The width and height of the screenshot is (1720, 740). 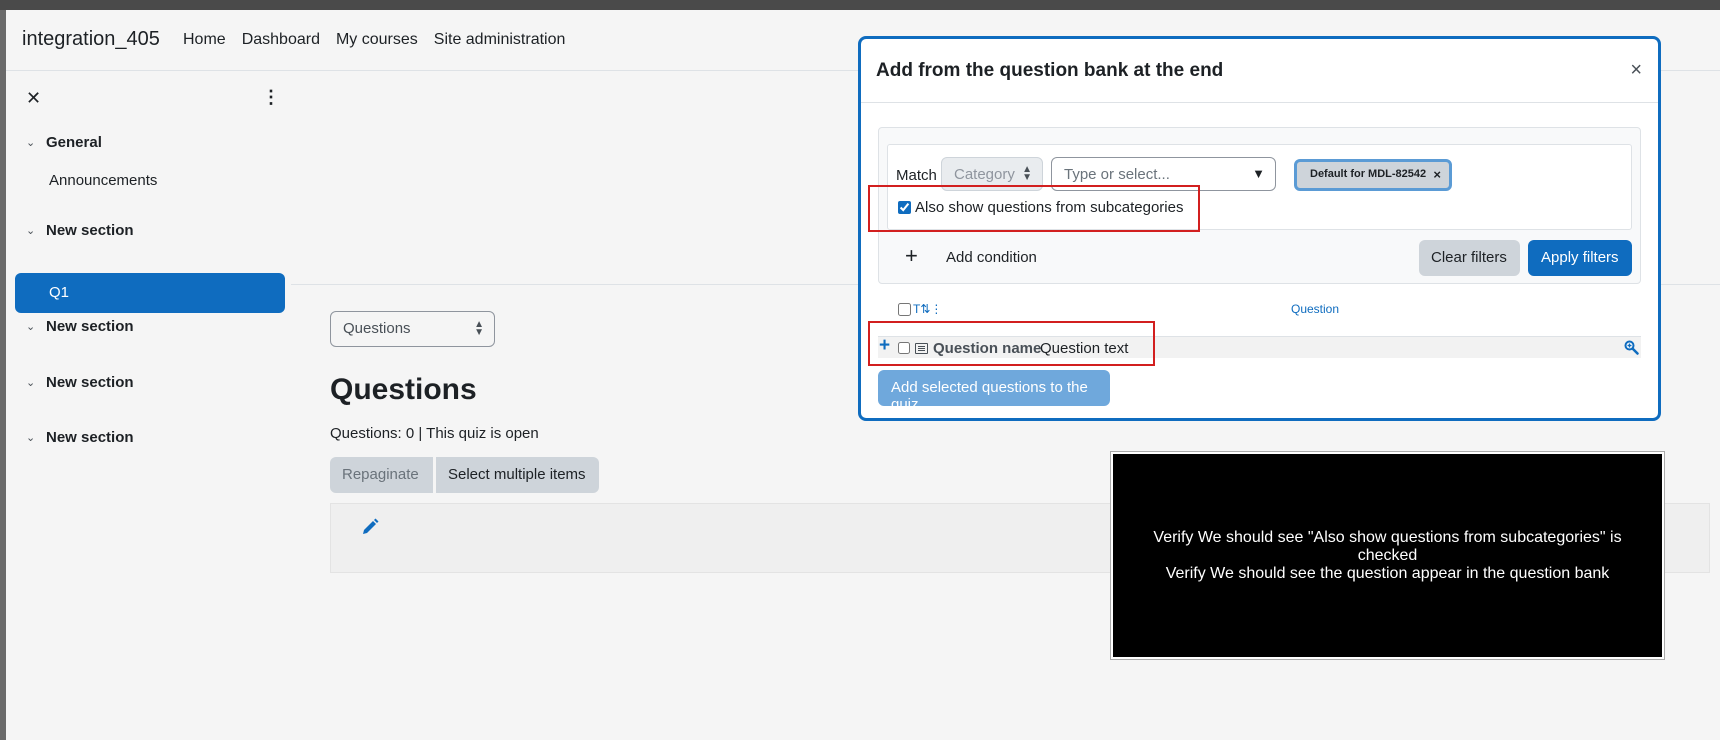 What do you see at coordinates (916, 175) in the screenshot?
I see `match-label: Match` at bounding box center [916, 175].